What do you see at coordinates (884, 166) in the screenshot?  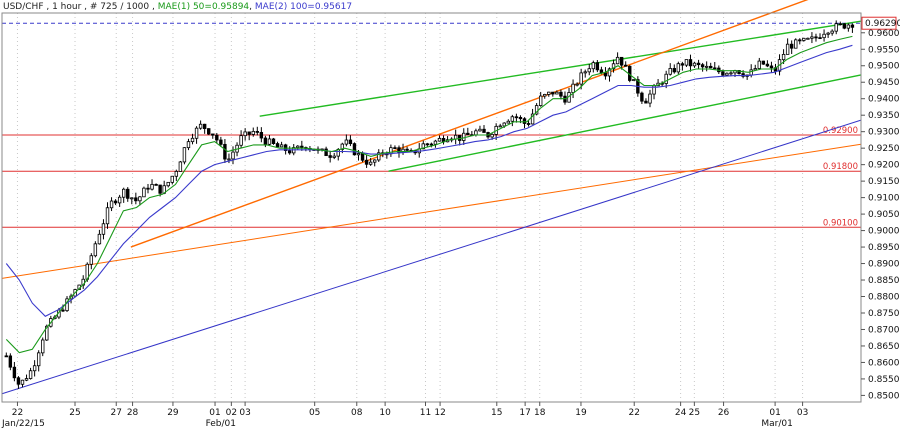 I see `y-tick-label: 0.92000` at bounding box center [884, 166].